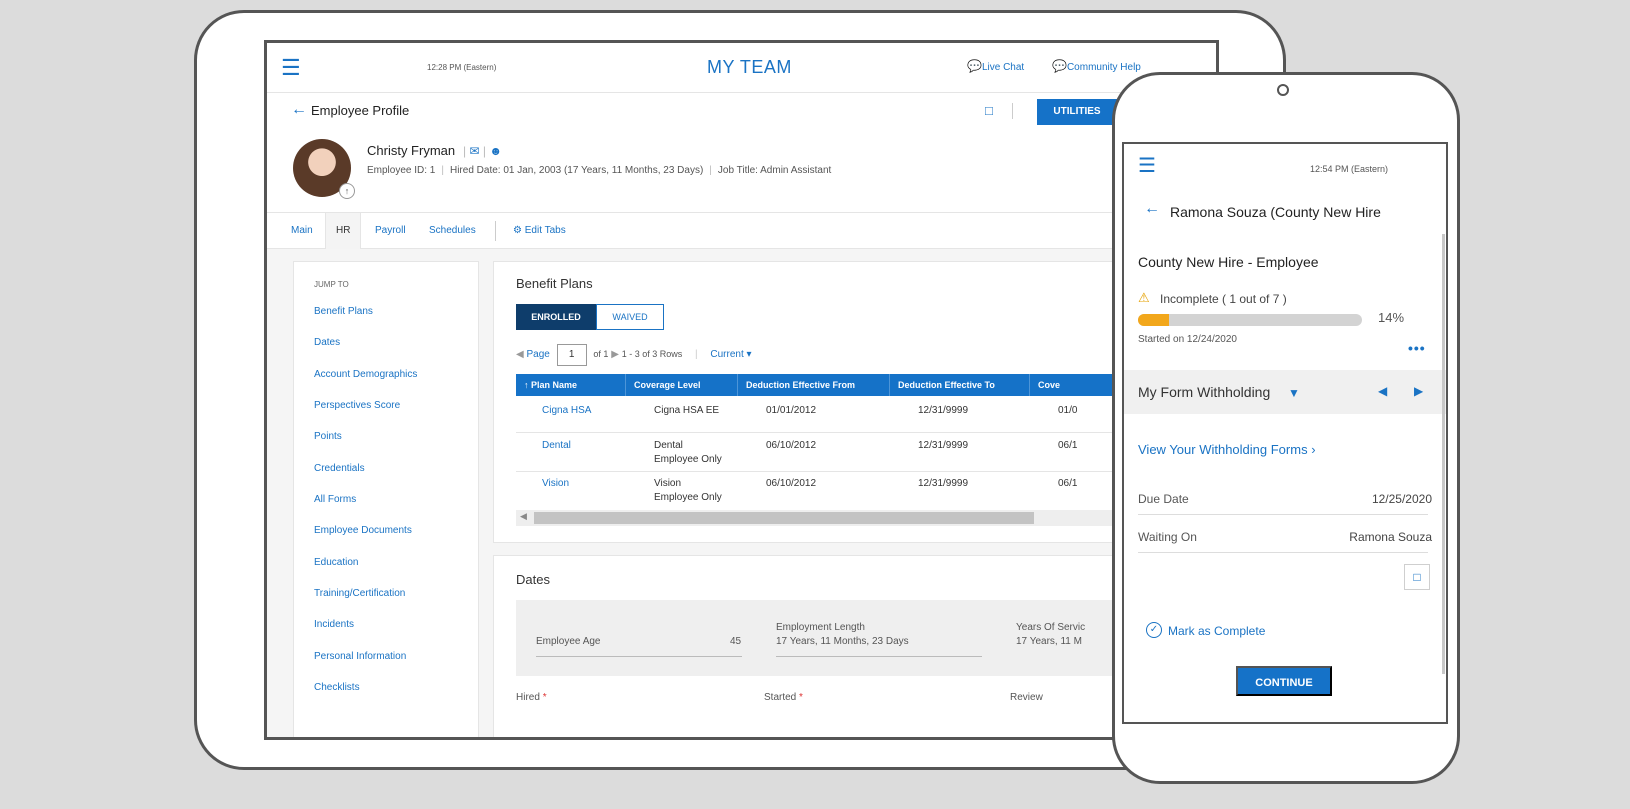 This screenshot has width=1630, height=809. I want to click on camera-icon, so click(1283, 90).